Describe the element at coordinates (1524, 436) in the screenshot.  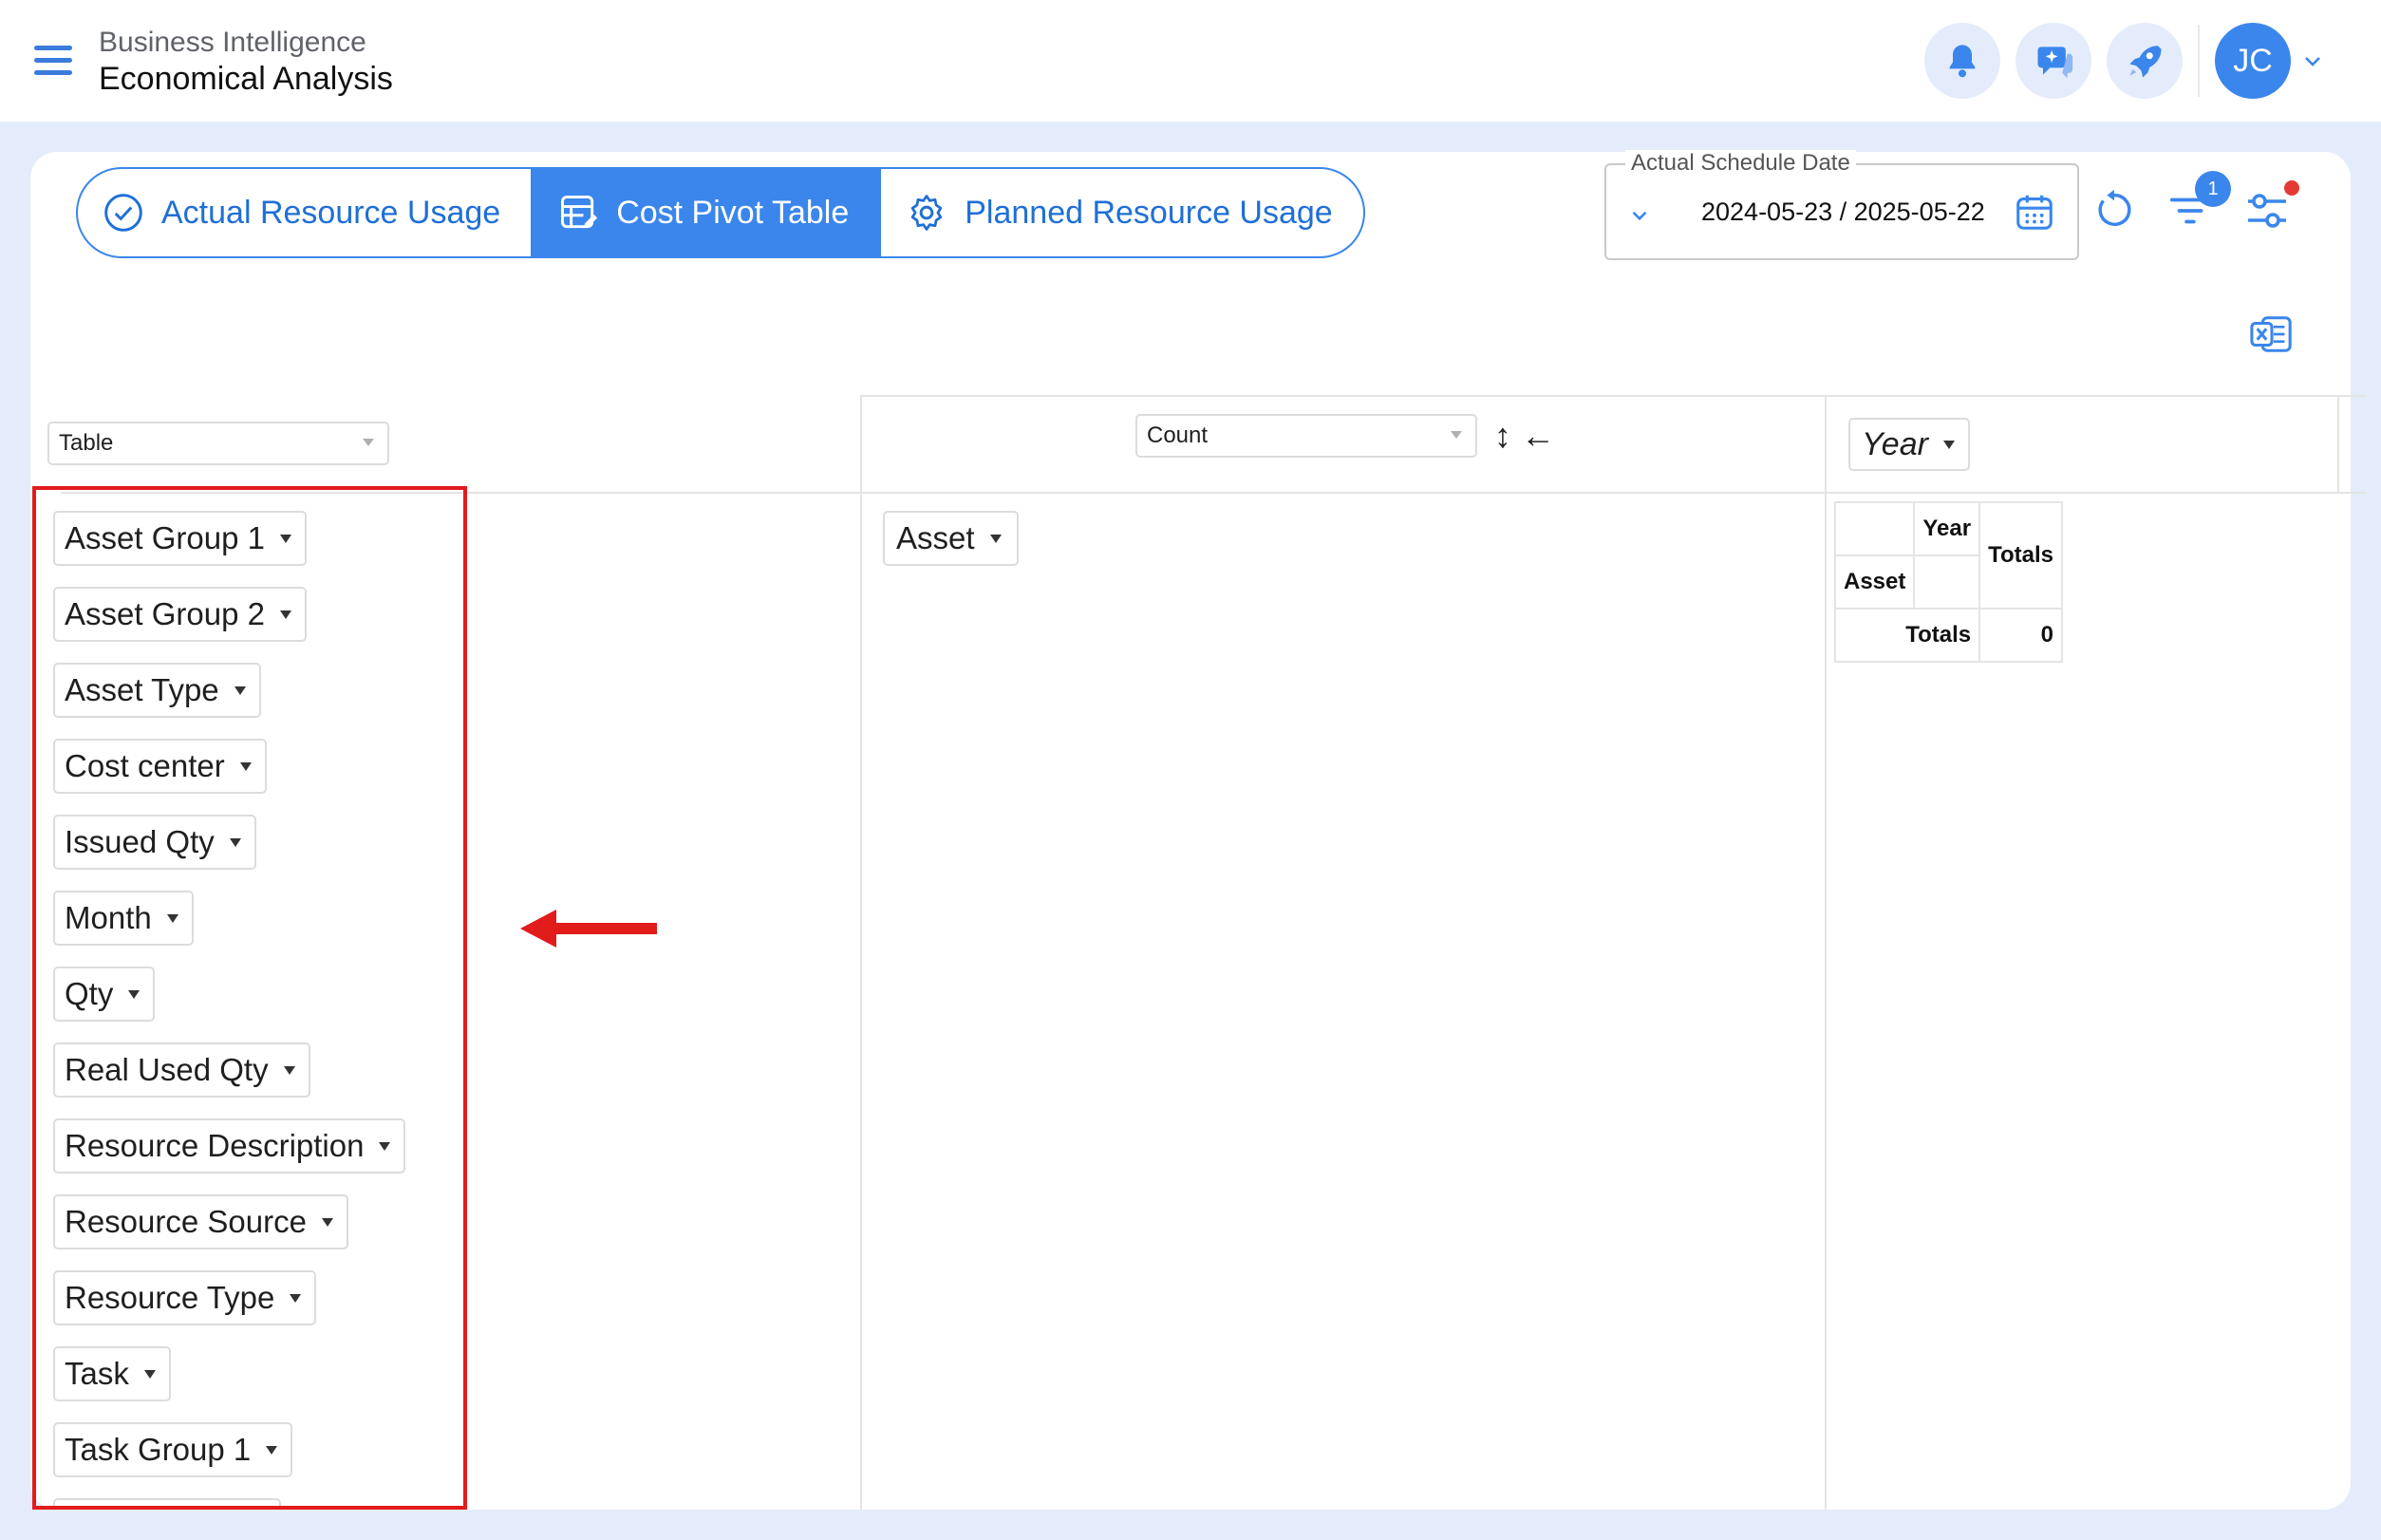
I see `sort-order-toggle: ↕ ←` at that location.